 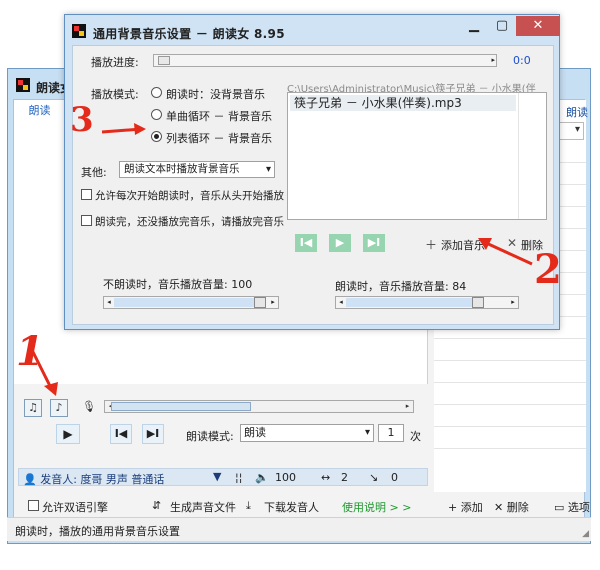 I want to click on speaker-select: 👤 发音人: 度哥 男声 普通话, so click(x=93, y=479).